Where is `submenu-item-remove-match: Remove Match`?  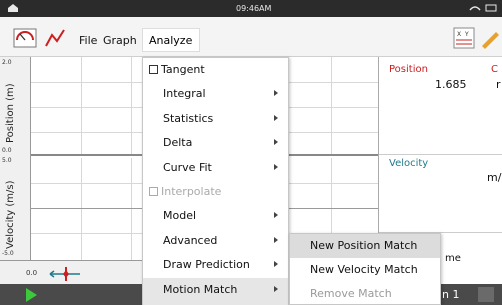
submenu-item-remove-match: Remove Match is located at coordinates (365, 293).